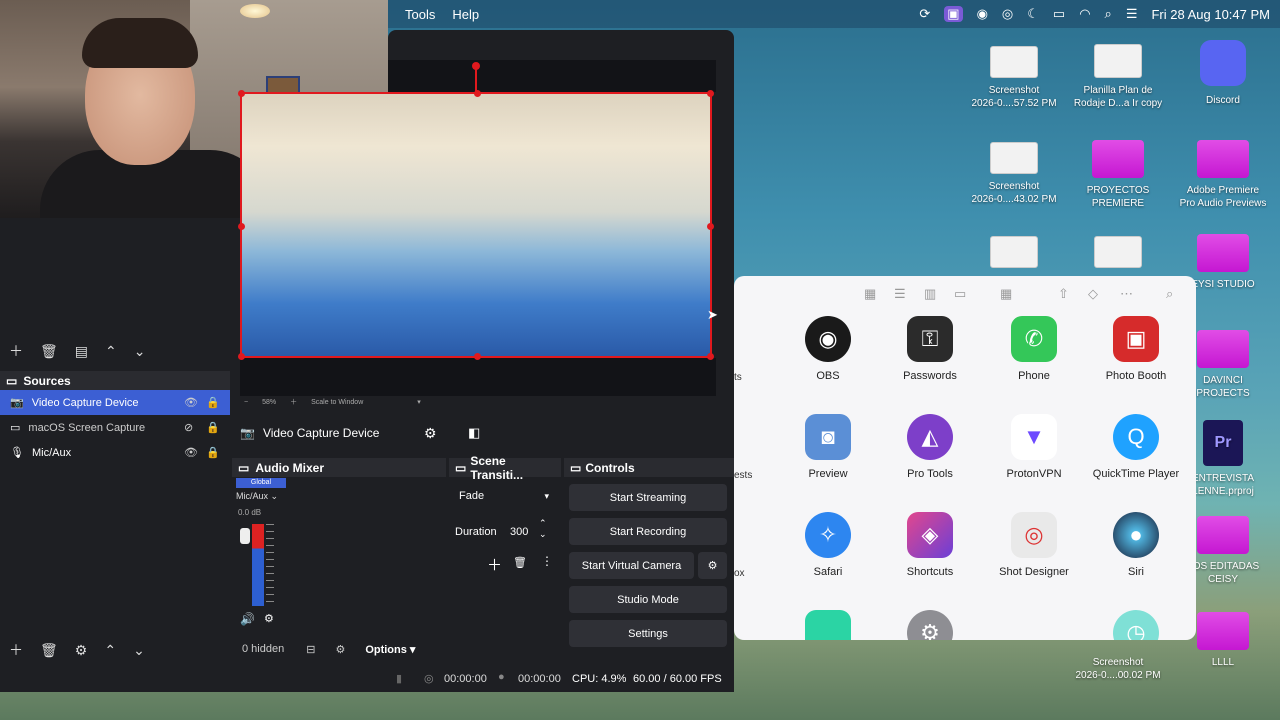 The width and height of the screenshot is (1280, 720). Describe the element at coordinates (1136, 545) in the screenshot. I see `app-siri: ● Siri` at that location.